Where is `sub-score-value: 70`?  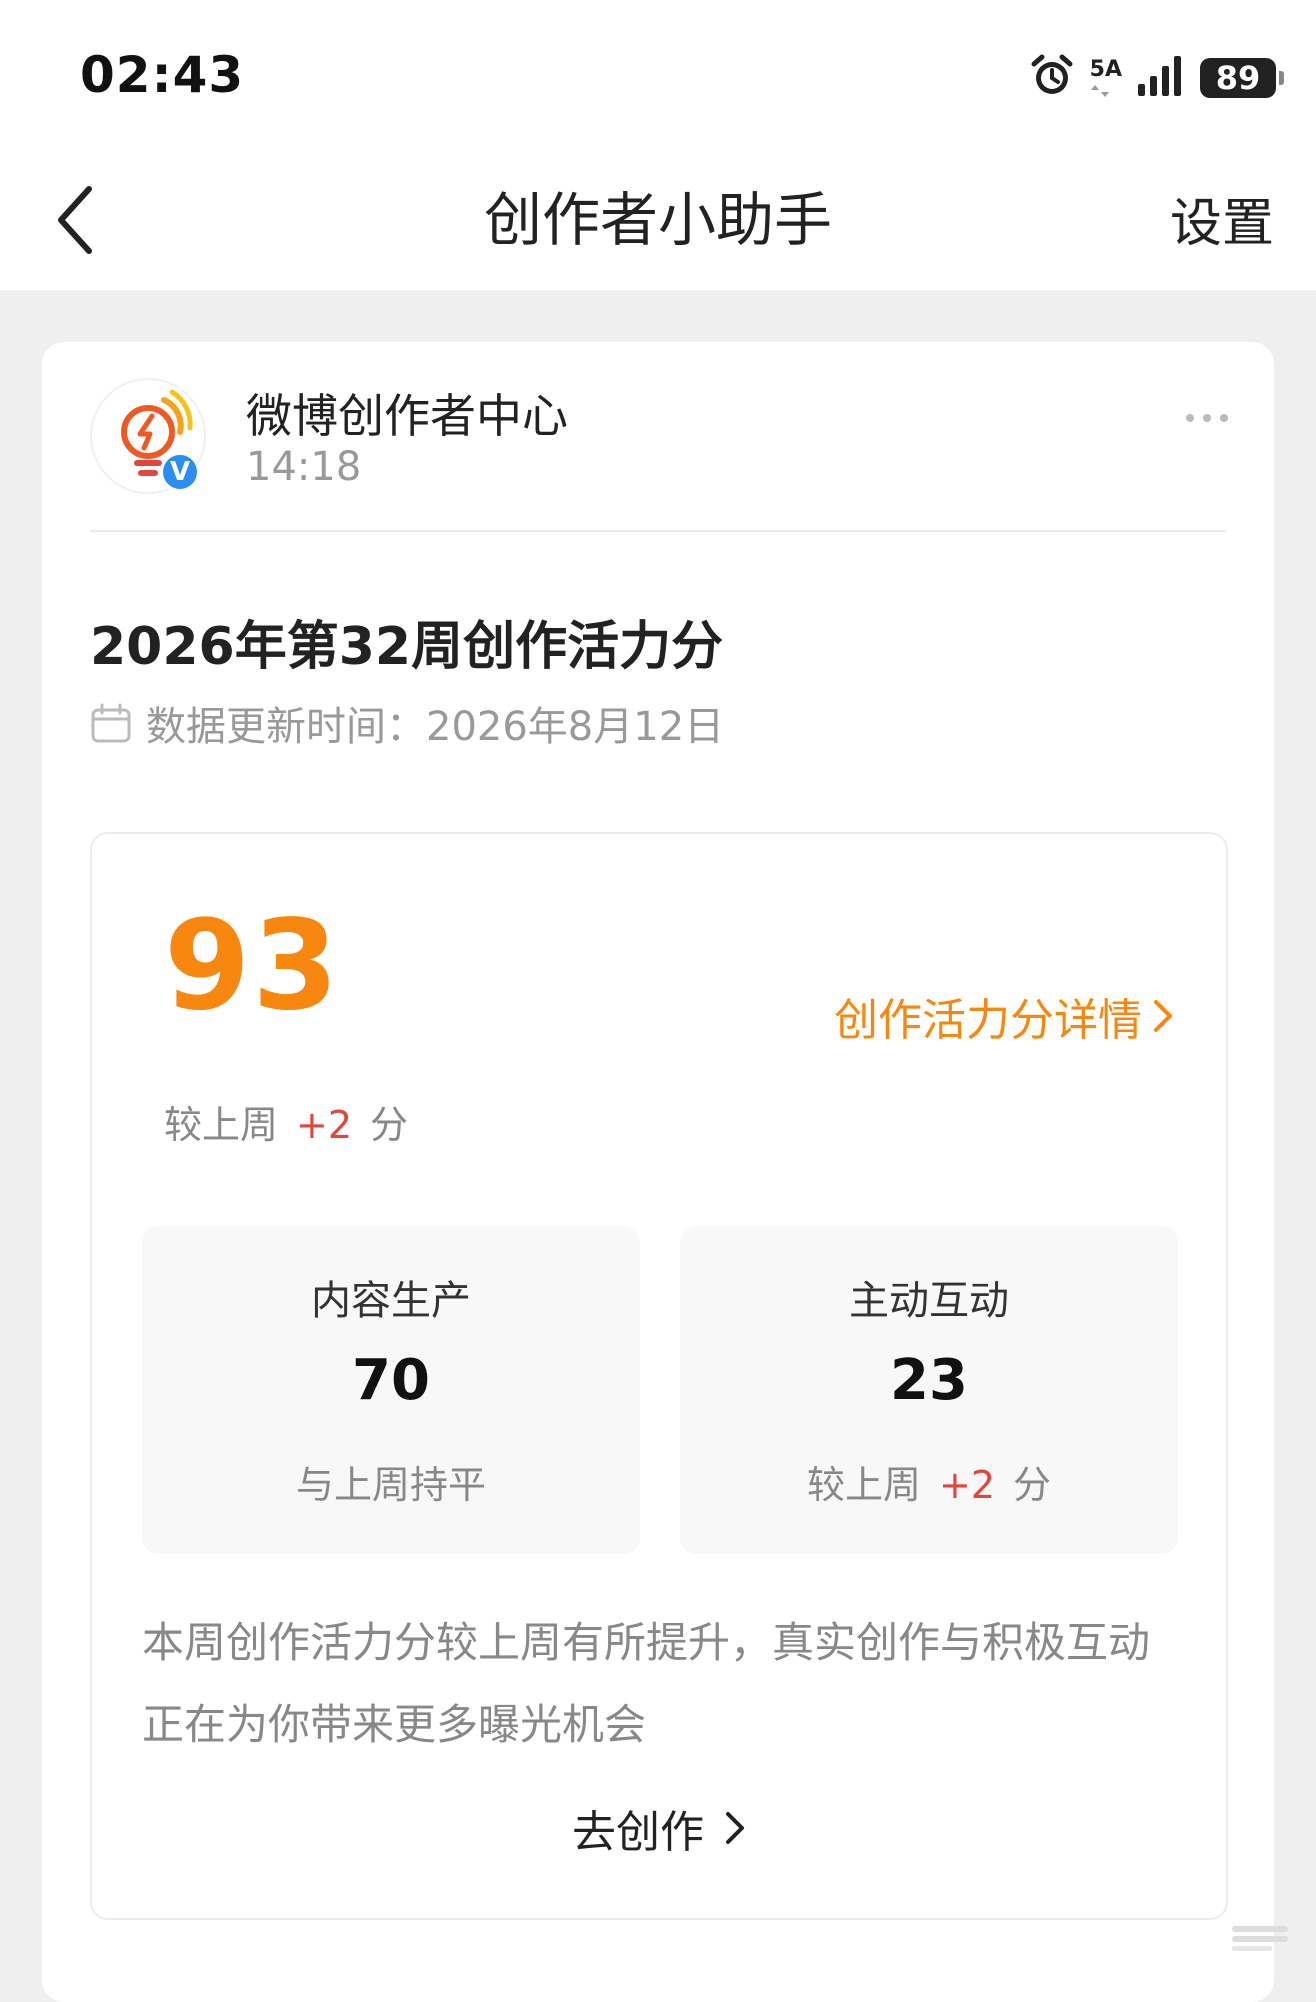
sub-score-value: 70 is located at coordinates (391, 1380).